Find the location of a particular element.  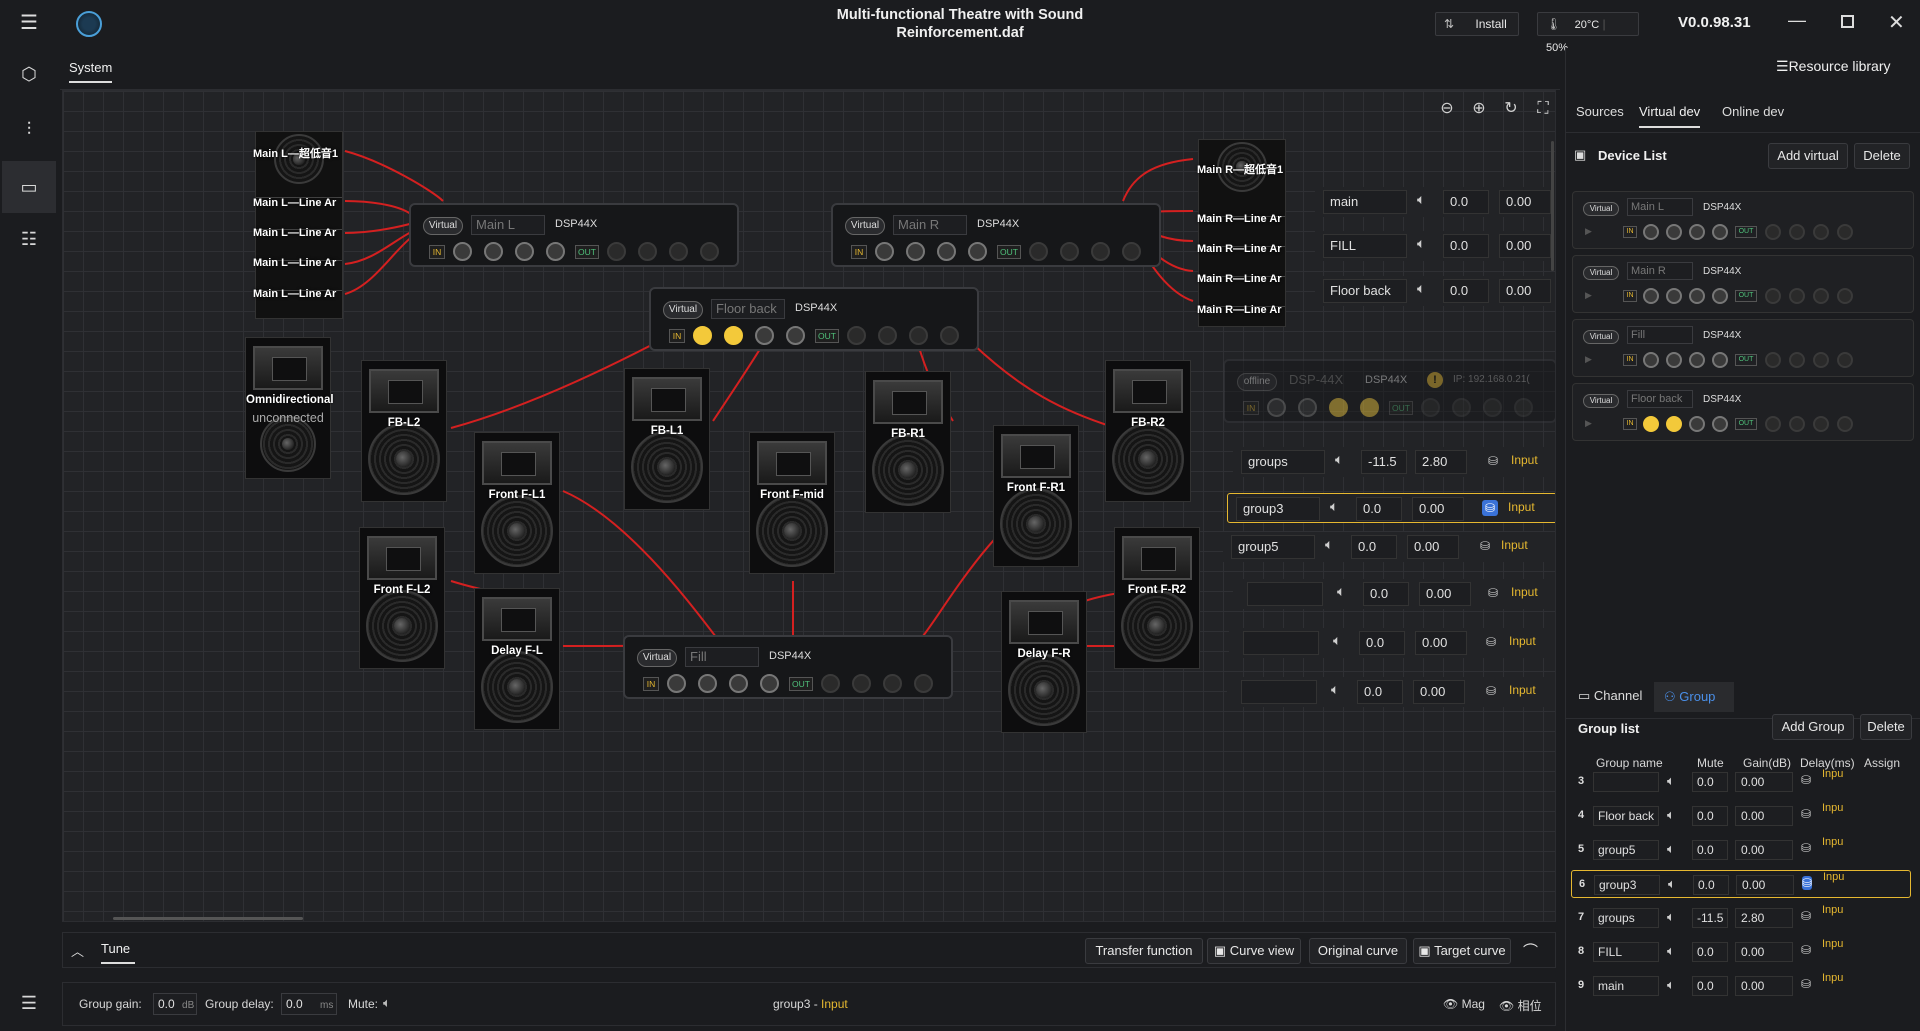

group-row-main: main 🔈︎ 0.0 0.00 is located at coordinates (1435, 202).